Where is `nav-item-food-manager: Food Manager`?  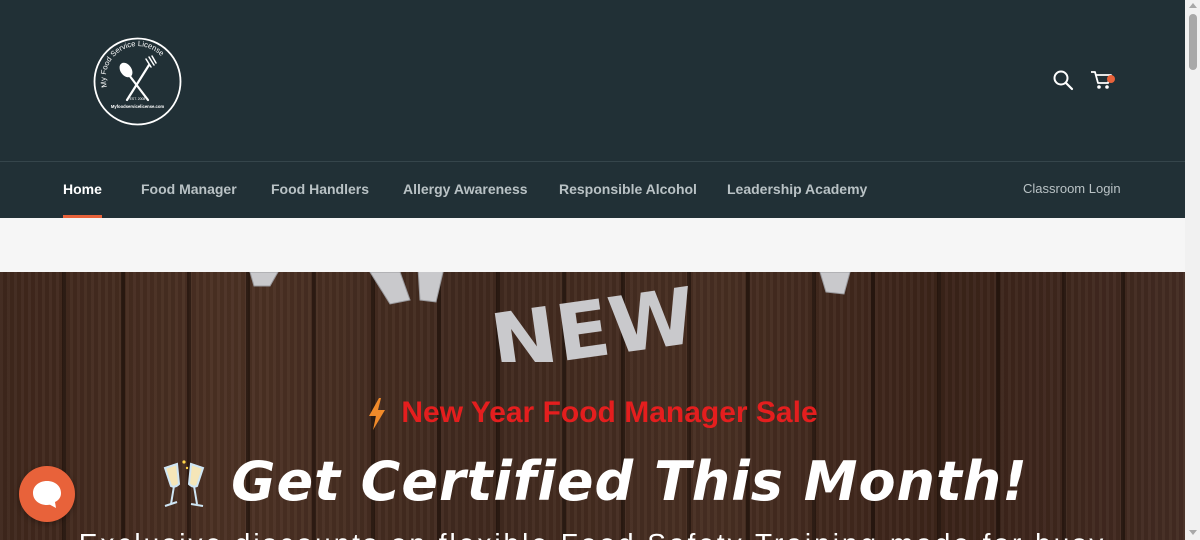
nav-item-food-manager: Food Manager is located at coordinates (189, 190).